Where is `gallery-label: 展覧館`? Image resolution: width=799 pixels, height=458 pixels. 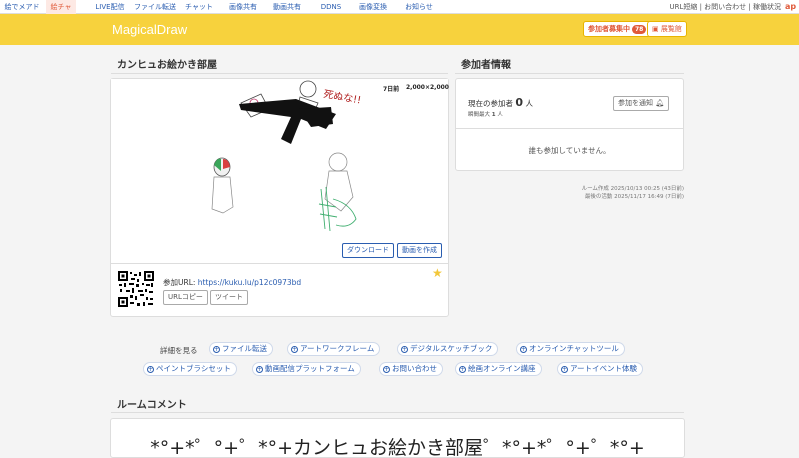
gallery-label: 展覧館 is located at coordinates (671, 29).